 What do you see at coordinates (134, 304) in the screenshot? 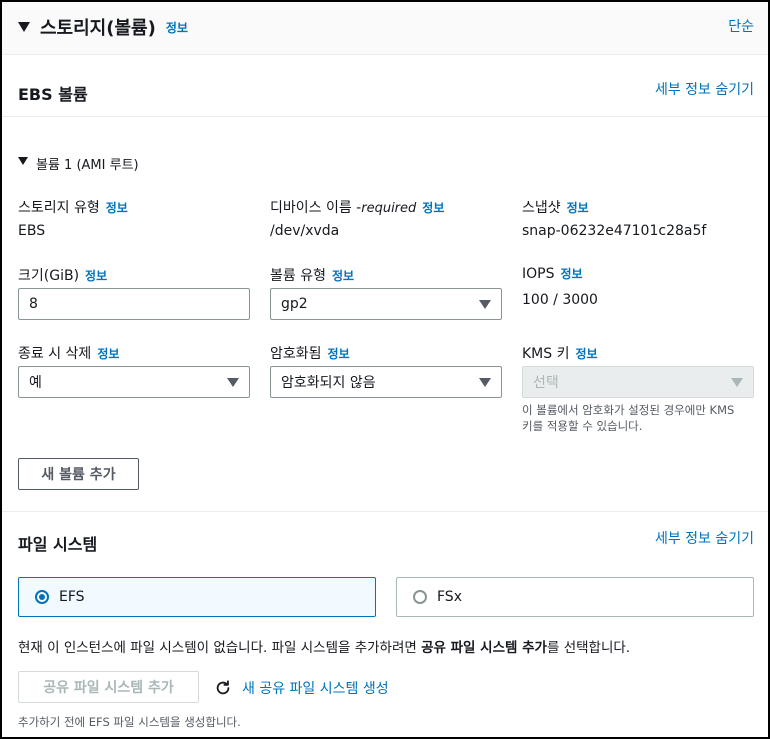
I see `size-input: 8` at bounding box center [134, 304].